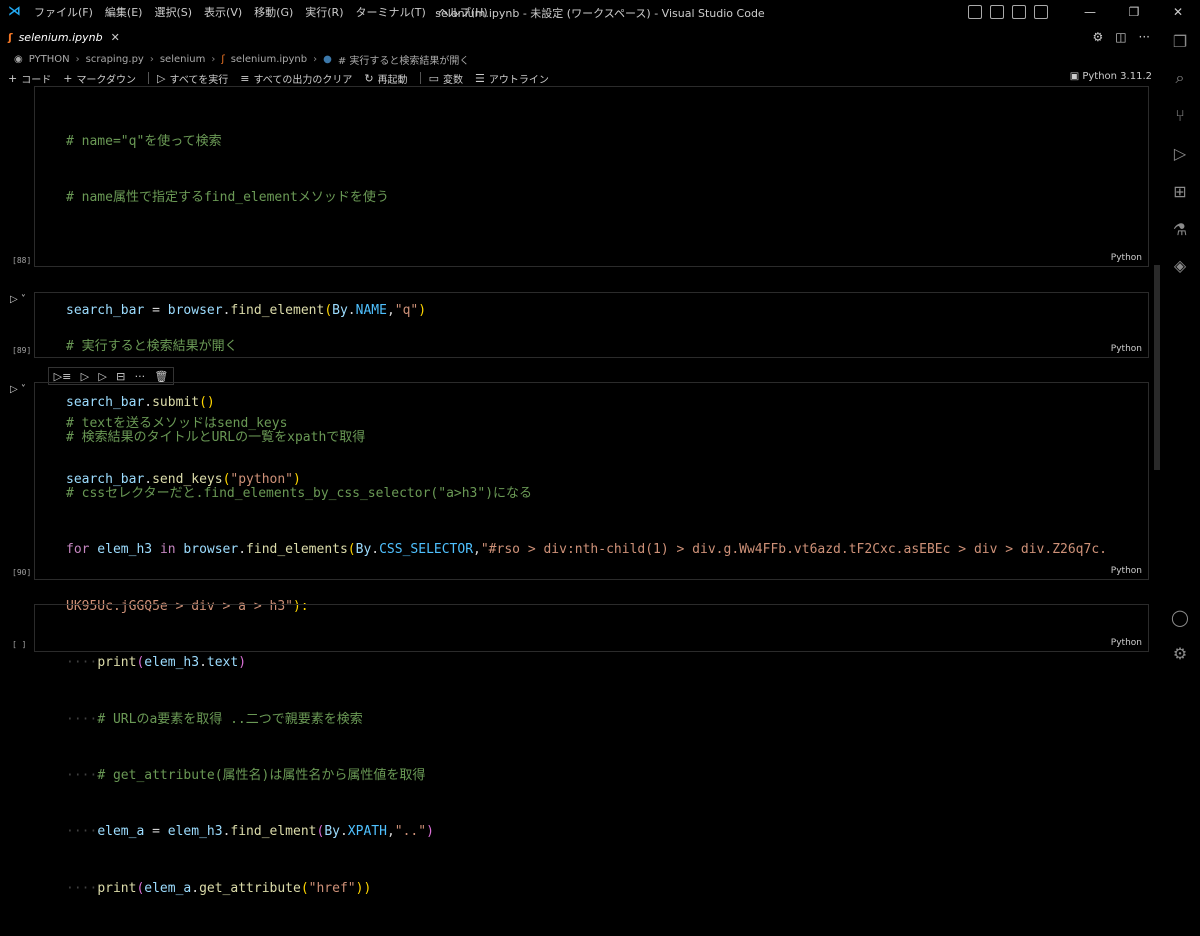  Describe the element at coordinates (183, 59) in the screenshot. I see `breadcrumb-selenium: selenium` at that location.